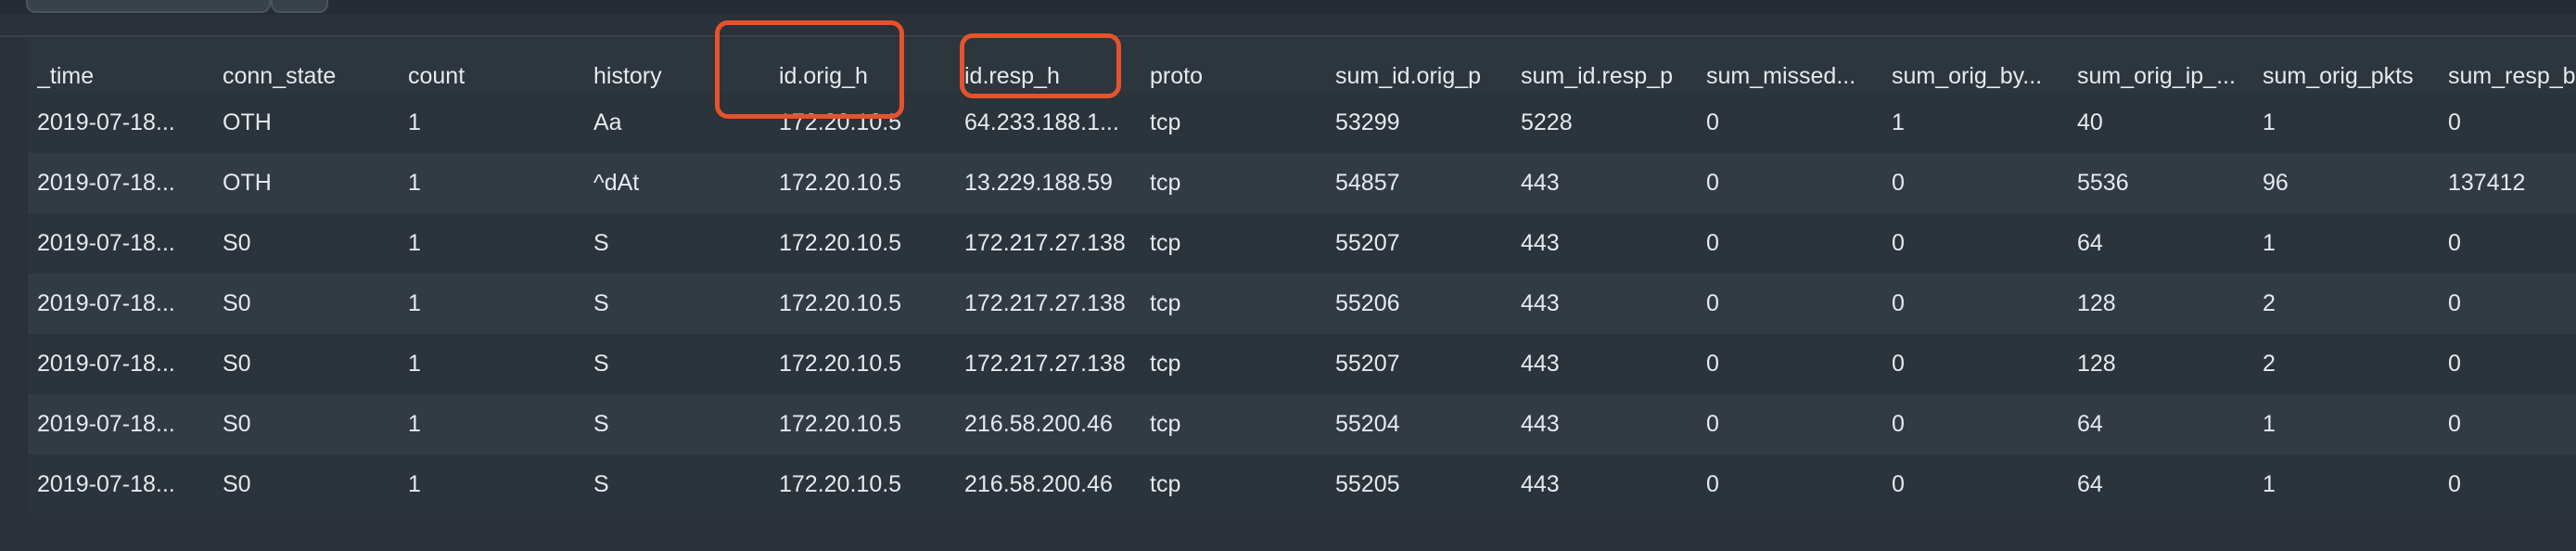  What do you see at coordinates (1367, 122) in the screenshot?
I see `cell-sum-id-orig-p: 53299` at bounding box center [1367, 122].